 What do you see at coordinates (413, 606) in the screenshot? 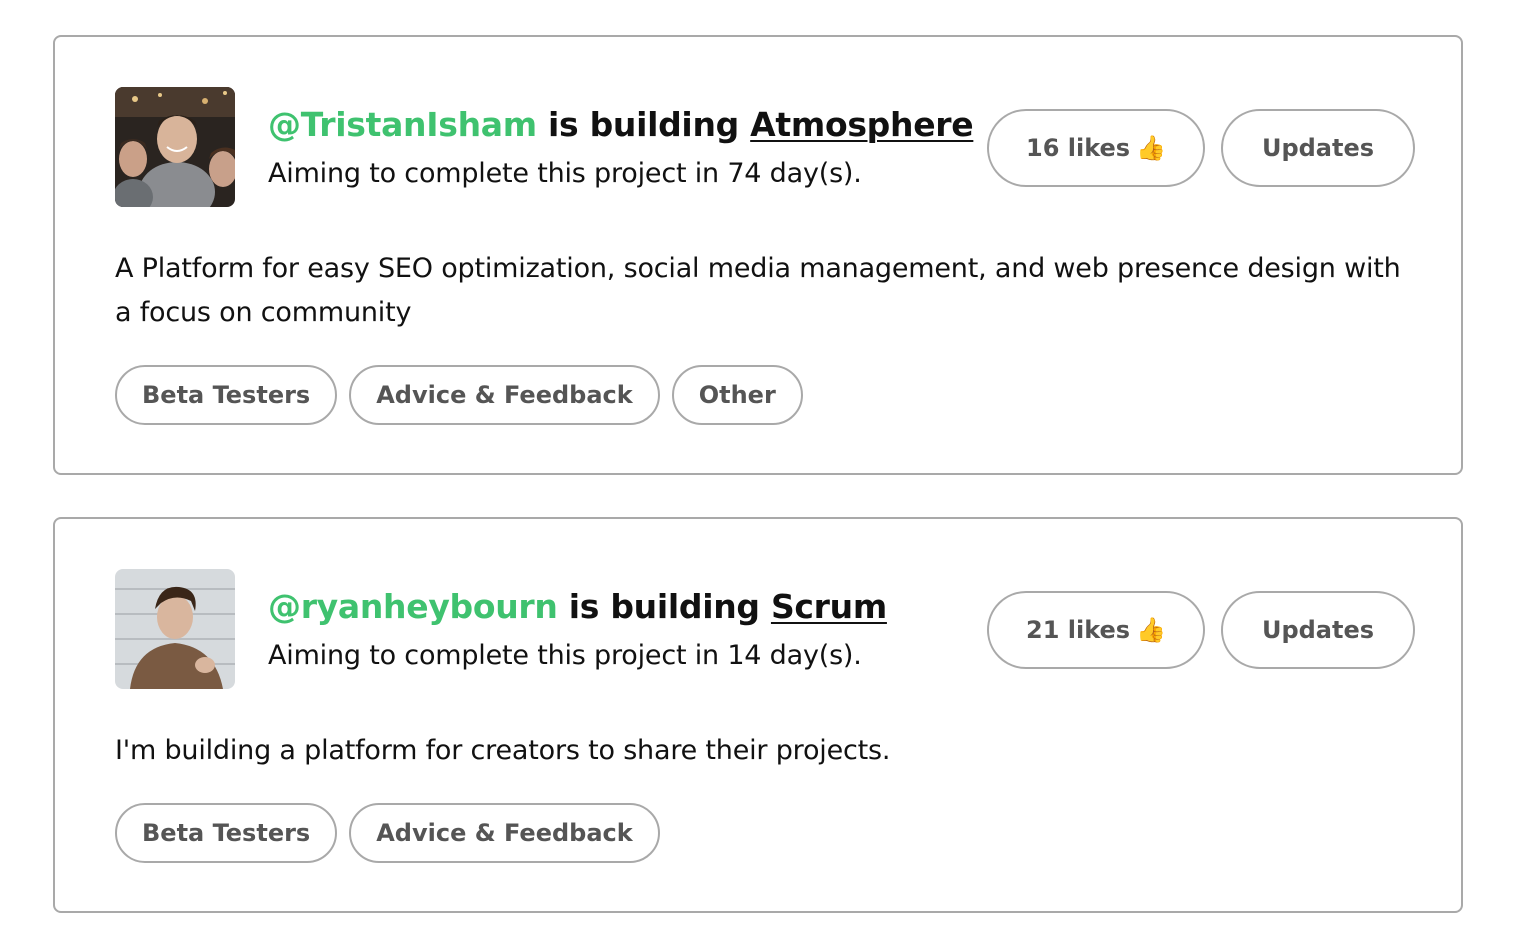
I see `user-handle-link: @ryanheybourn` at bounding box center [413, 606].